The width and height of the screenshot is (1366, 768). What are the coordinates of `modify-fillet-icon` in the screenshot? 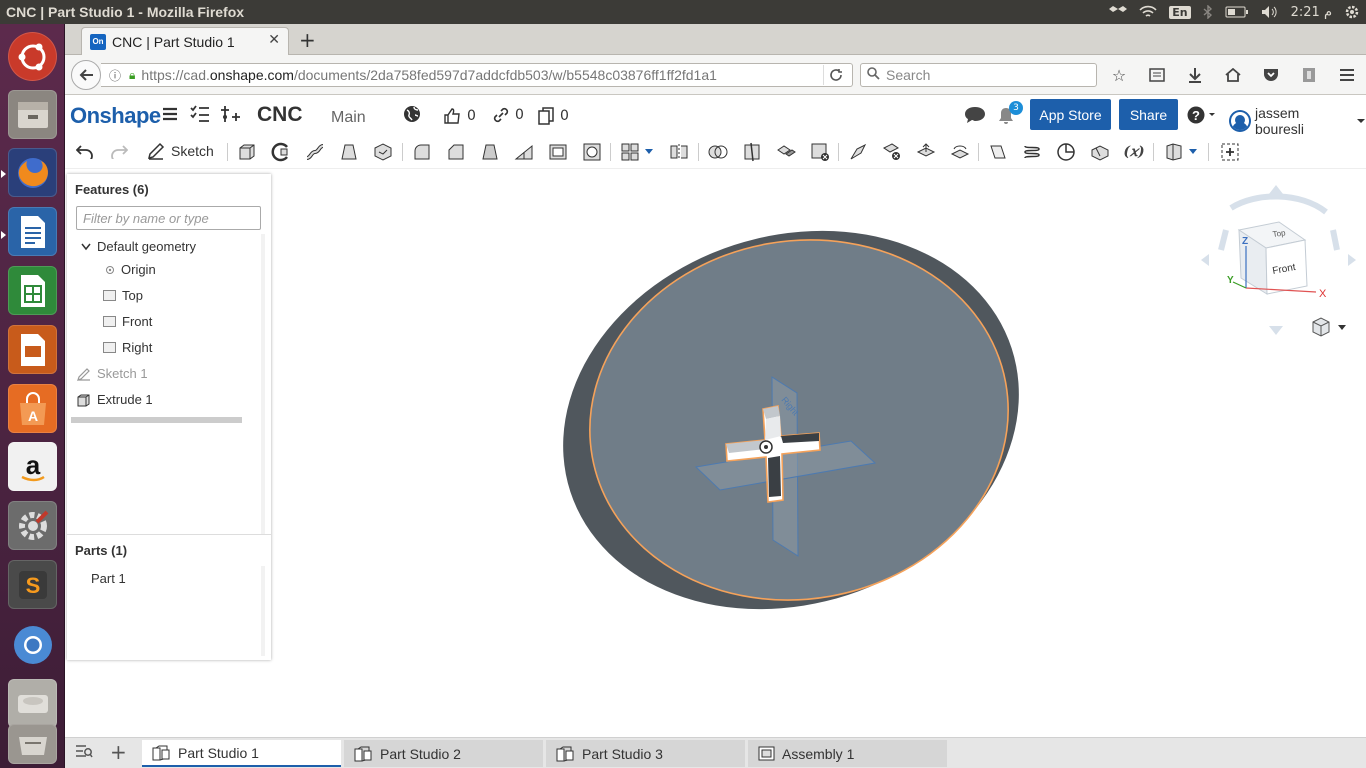 It's located at (858, 152).